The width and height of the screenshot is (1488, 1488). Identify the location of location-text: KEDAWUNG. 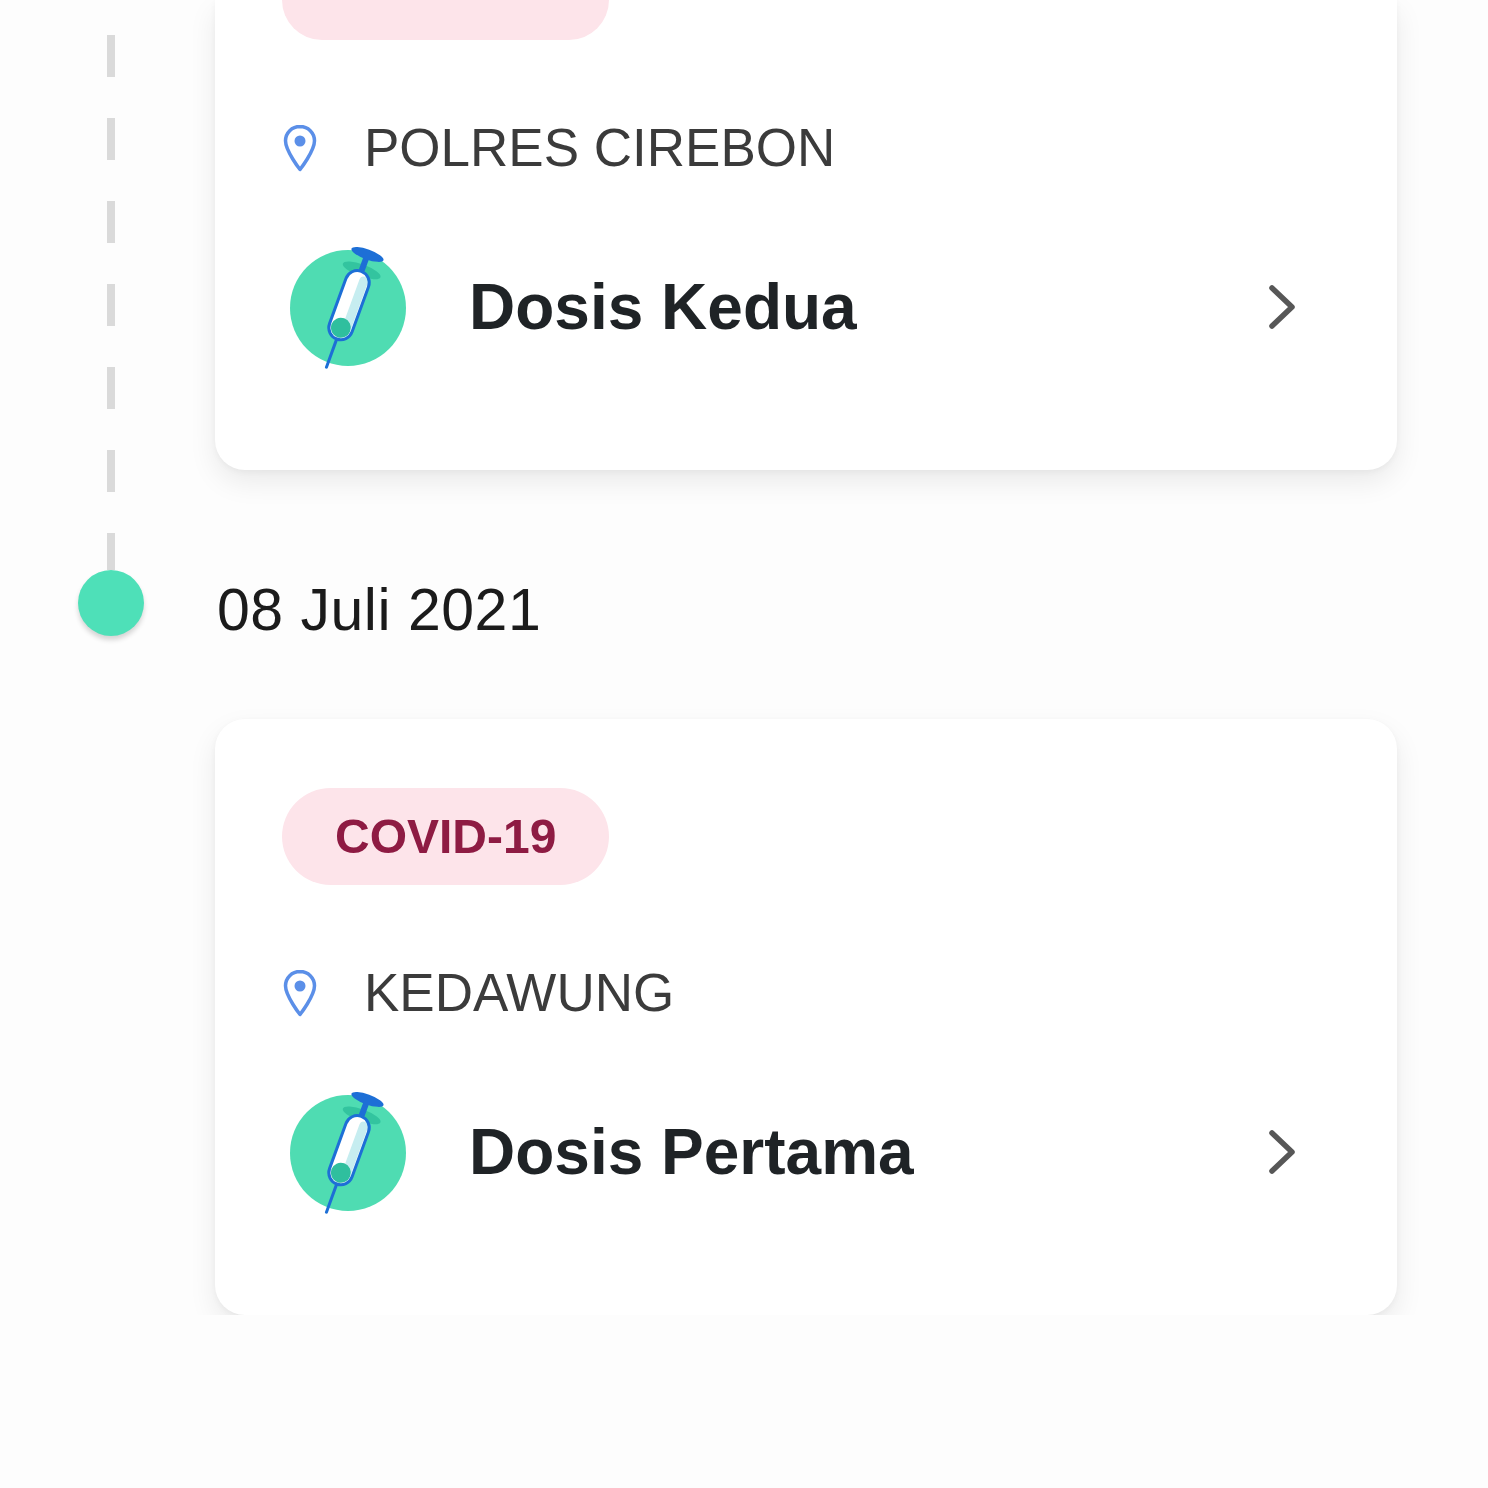
(519, 993).